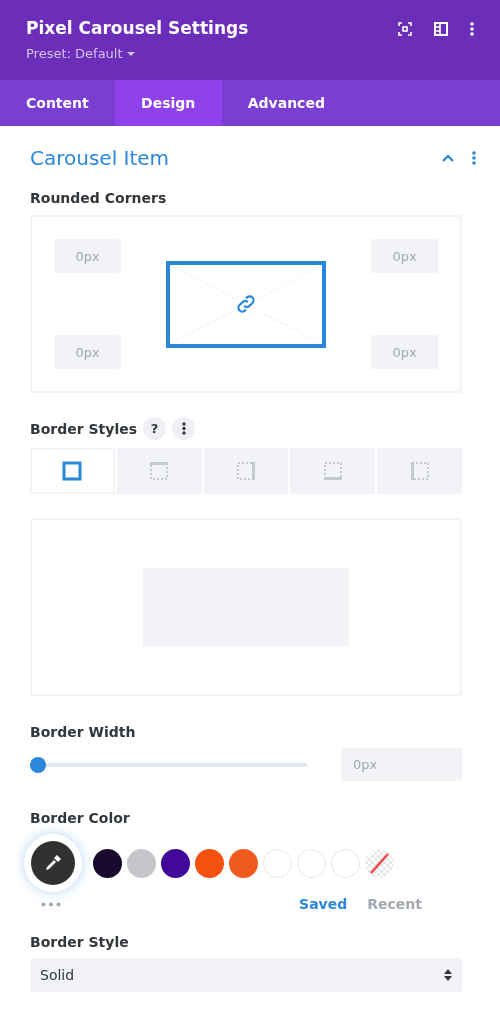 Image resolution: width=500 pixels, height=1021 pixels. What do you see at coordinates (401, 764) in the screenshot?
I see `width-field: 0px` at bounding box center [401, 764].